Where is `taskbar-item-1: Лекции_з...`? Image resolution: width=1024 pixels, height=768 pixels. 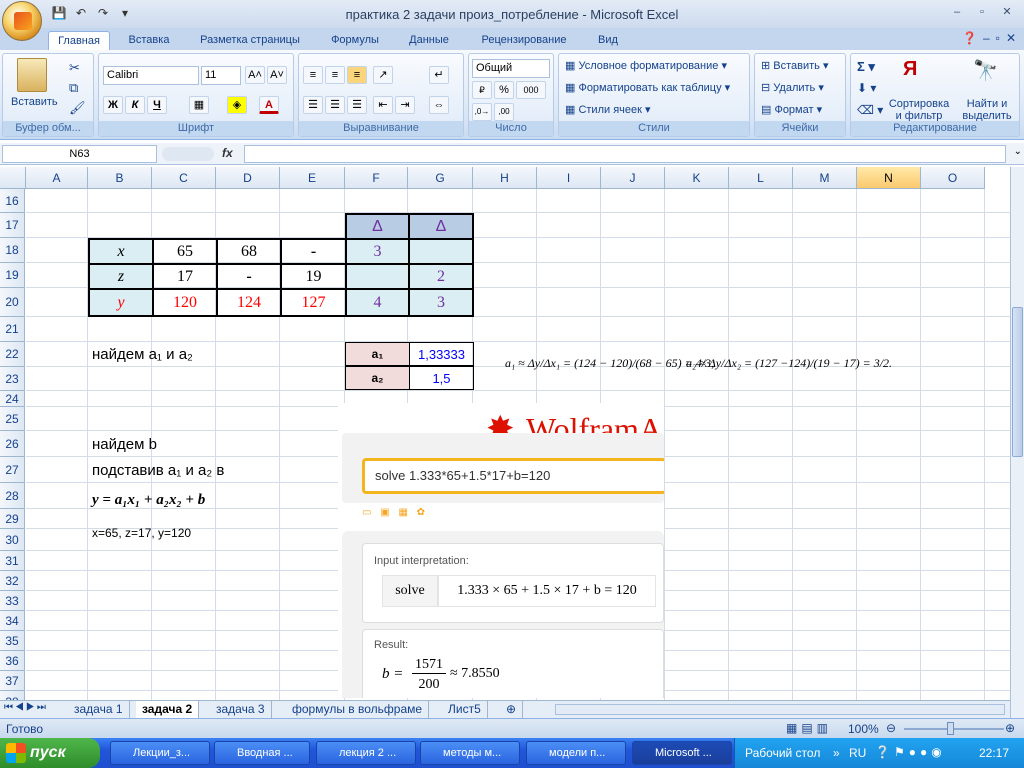 taskbar-item-1: Лекции_з... is located at coordinates (160, 753).